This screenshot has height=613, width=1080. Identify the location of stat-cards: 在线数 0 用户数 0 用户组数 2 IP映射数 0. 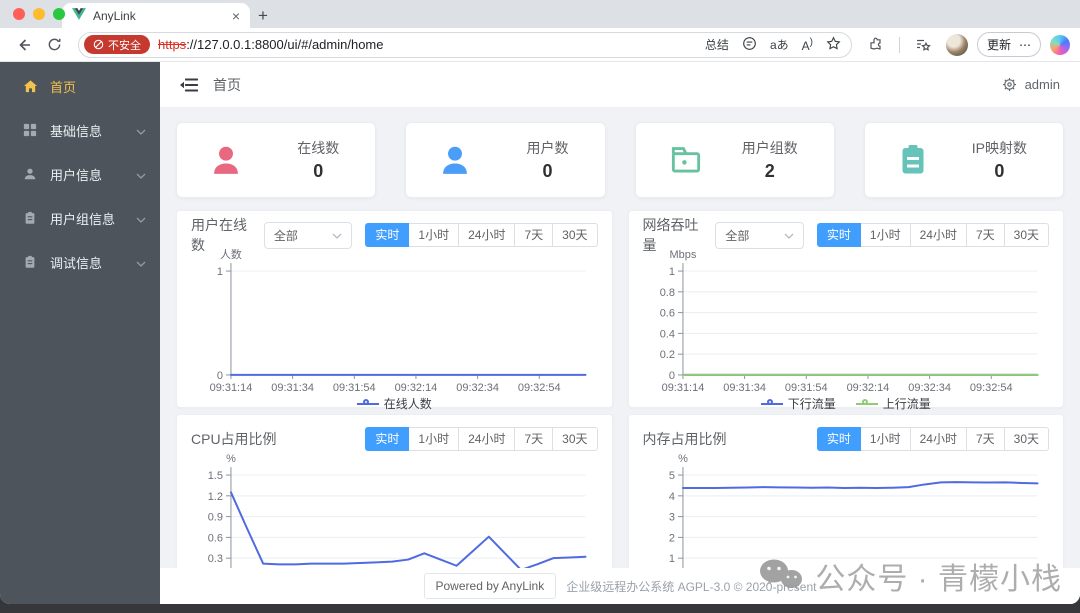
(620, 160).